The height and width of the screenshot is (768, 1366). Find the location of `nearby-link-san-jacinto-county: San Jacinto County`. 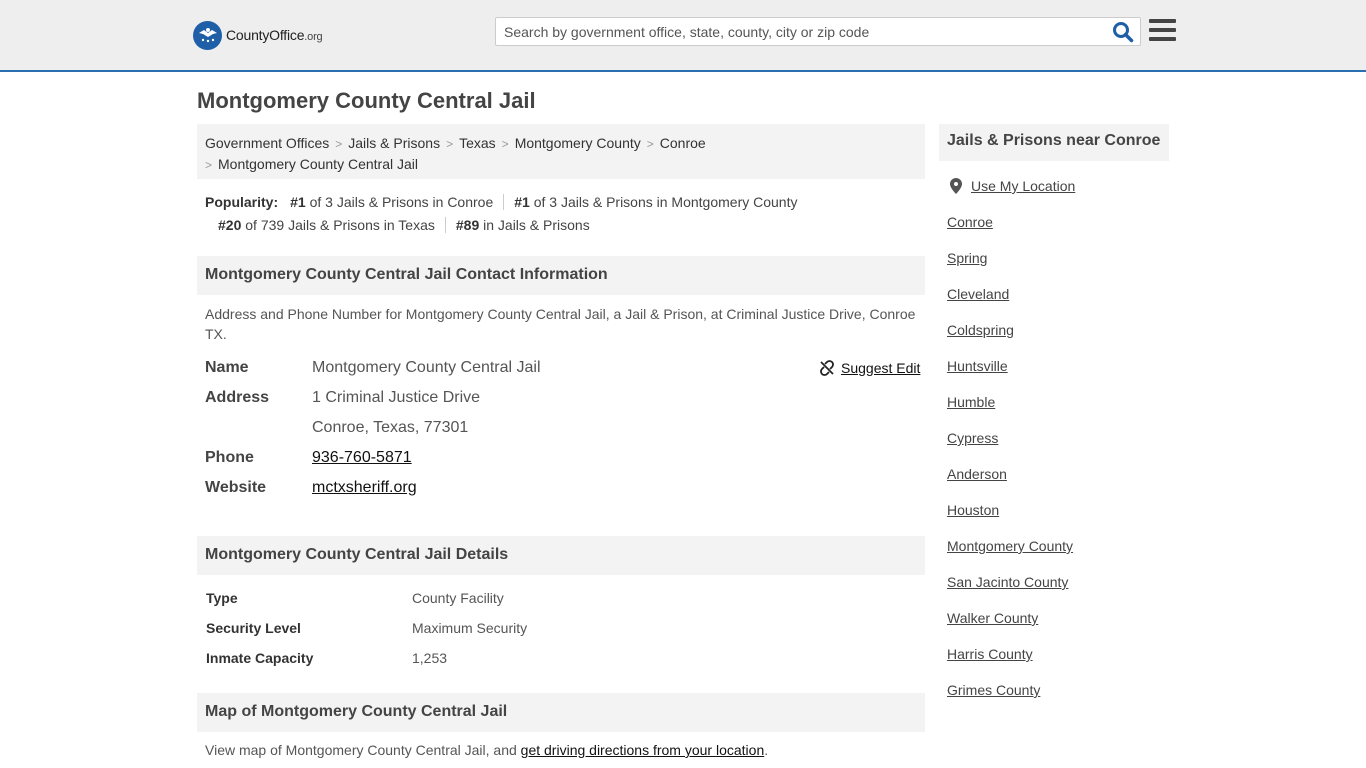

nearby-link-san-jacinto-county: San Jacinto County is located at coordinates (1007, 582).